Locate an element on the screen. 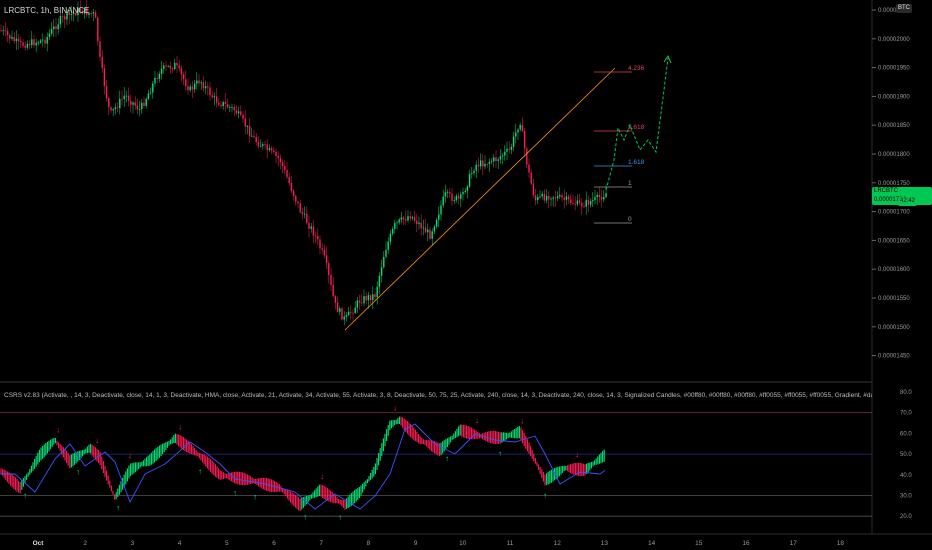 This screenshot has height=550, width=932. bar-timer: 42:42 is located at coordinates (908, 201).